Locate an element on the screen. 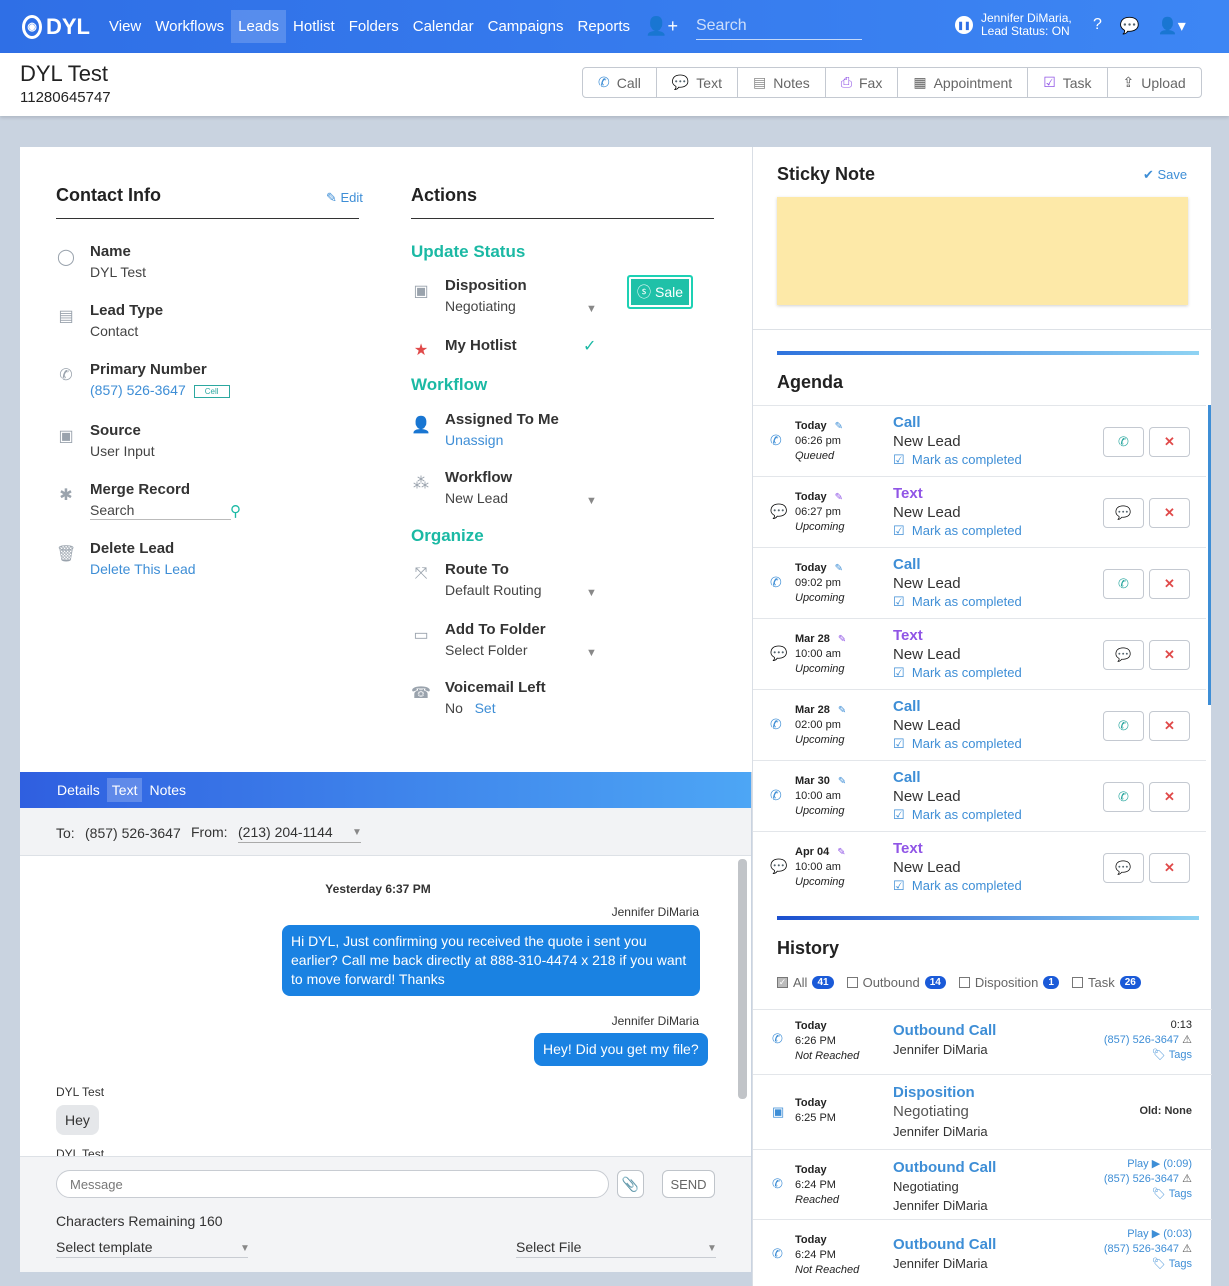  tab-details: Details is located at coordinates (78, 790).